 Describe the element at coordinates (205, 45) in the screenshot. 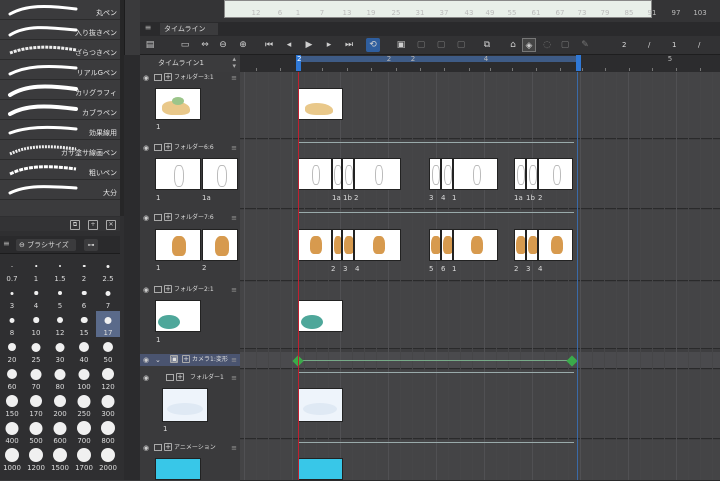

I see `fit-icon: ⇔` at that location.